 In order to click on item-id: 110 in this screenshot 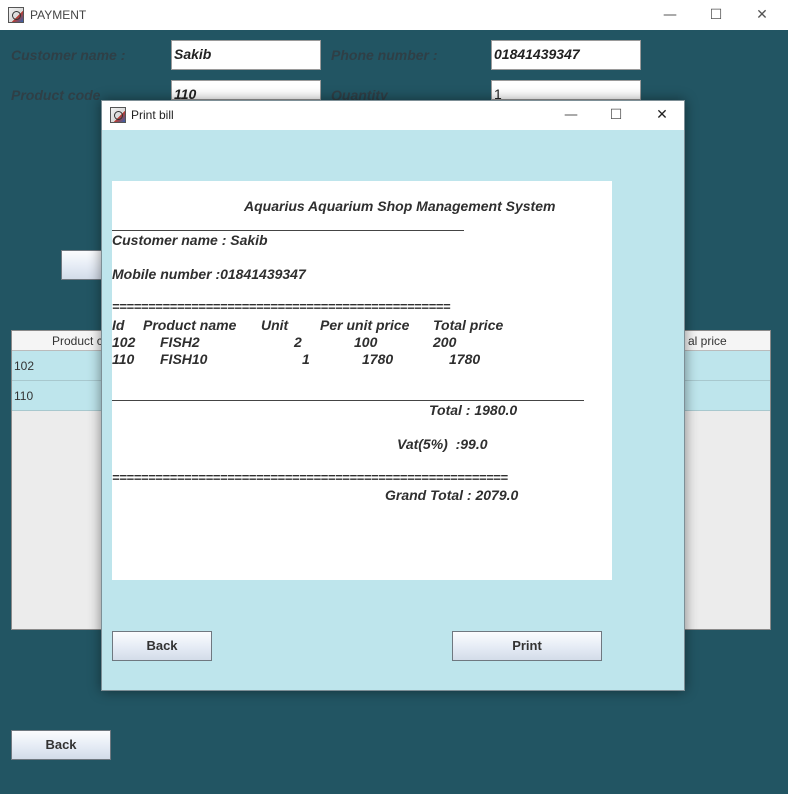, I will do `click(123, 359)`.